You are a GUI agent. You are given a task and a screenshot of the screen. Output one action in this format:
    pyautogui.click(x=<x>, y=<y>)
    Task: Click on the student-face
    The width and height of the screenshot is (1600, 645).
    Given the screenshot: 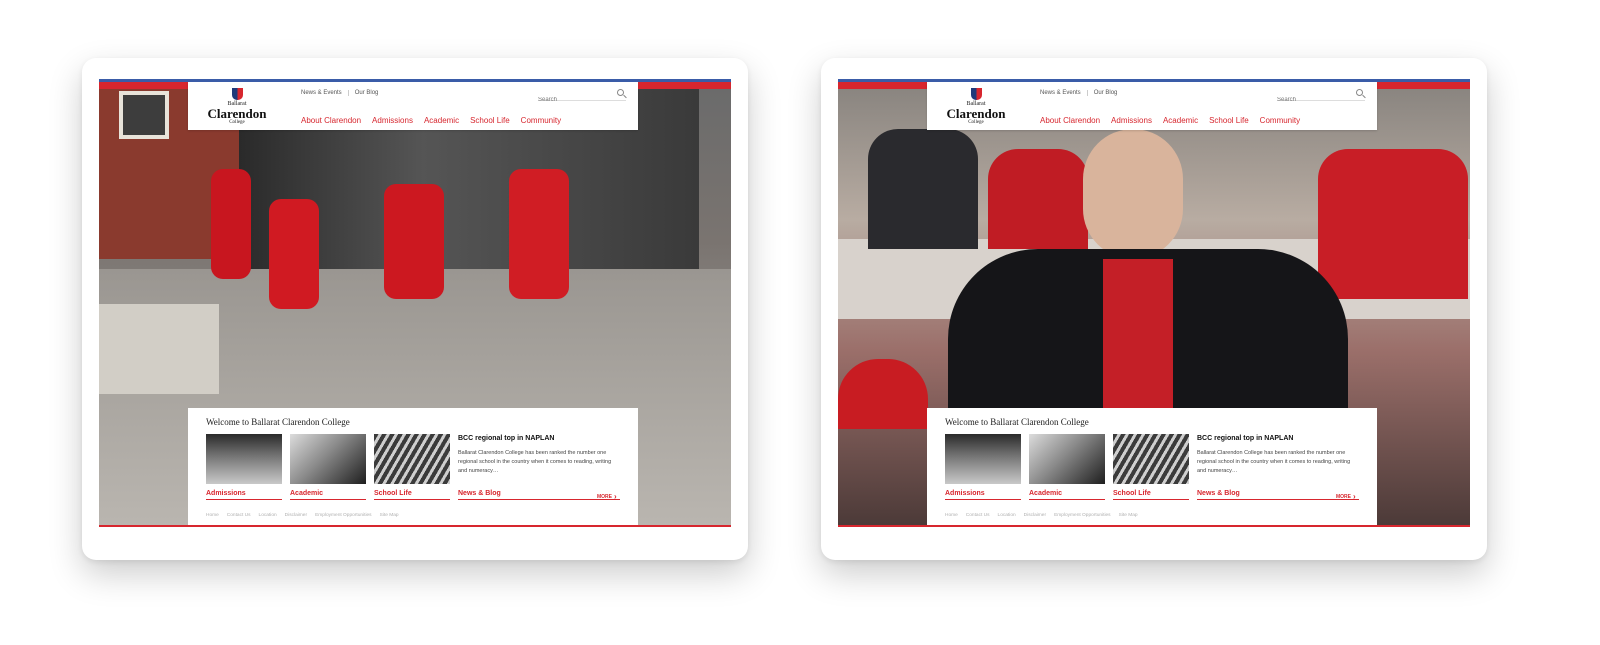 What is the action you would take?
    pyautogui.click(x=1133, y=194)
    